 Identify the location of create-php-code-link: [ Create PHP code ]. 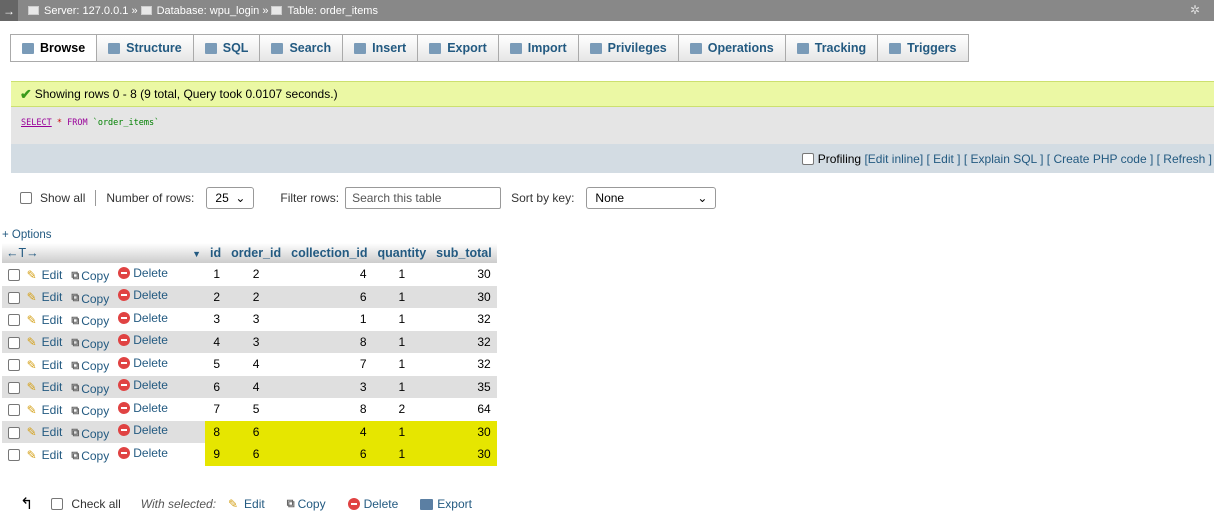
(1100, 159).